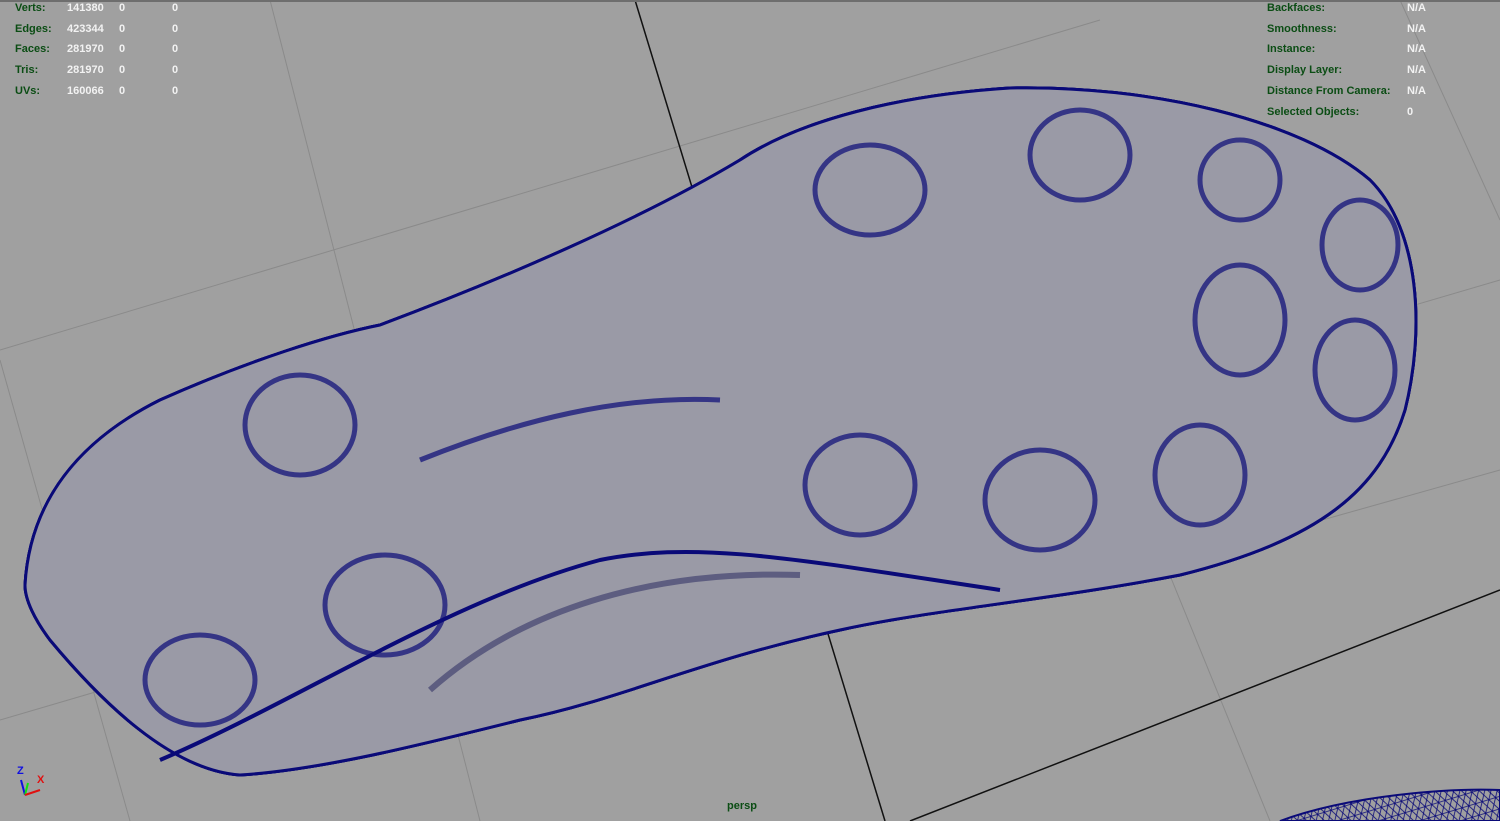  Describe the element at coordinates (742, 806) in the screenshot. I see `camera-name-label: persp` at that location.